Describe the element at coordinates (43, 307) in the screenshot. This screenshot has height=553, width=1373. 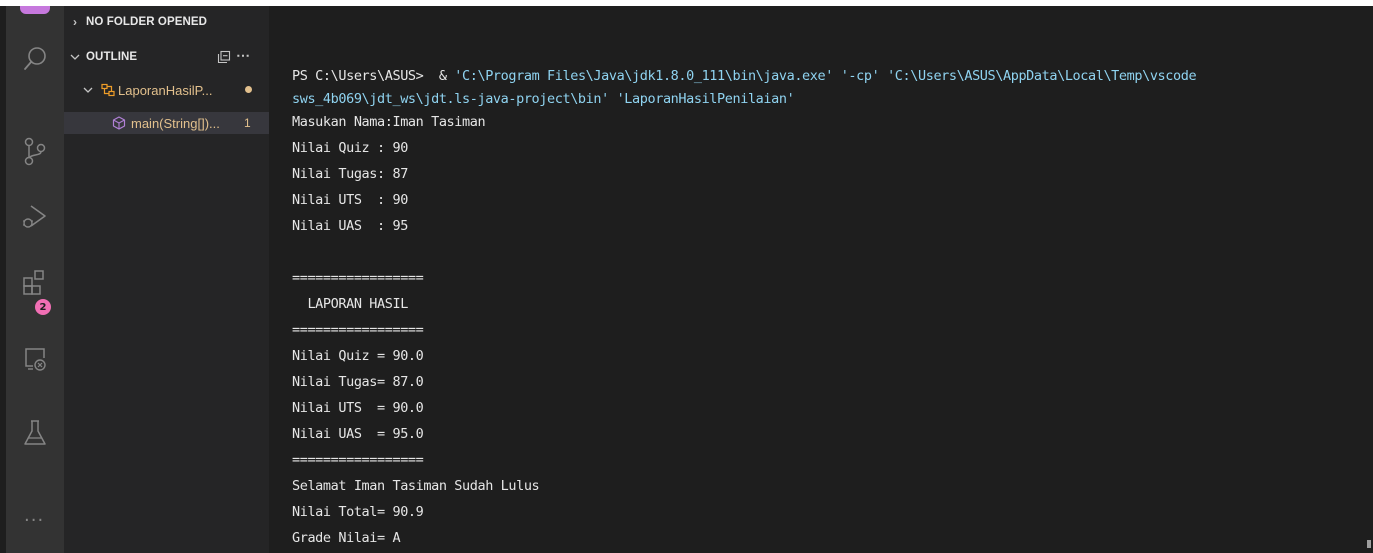
I see `extensions-badge: 2` at that location.